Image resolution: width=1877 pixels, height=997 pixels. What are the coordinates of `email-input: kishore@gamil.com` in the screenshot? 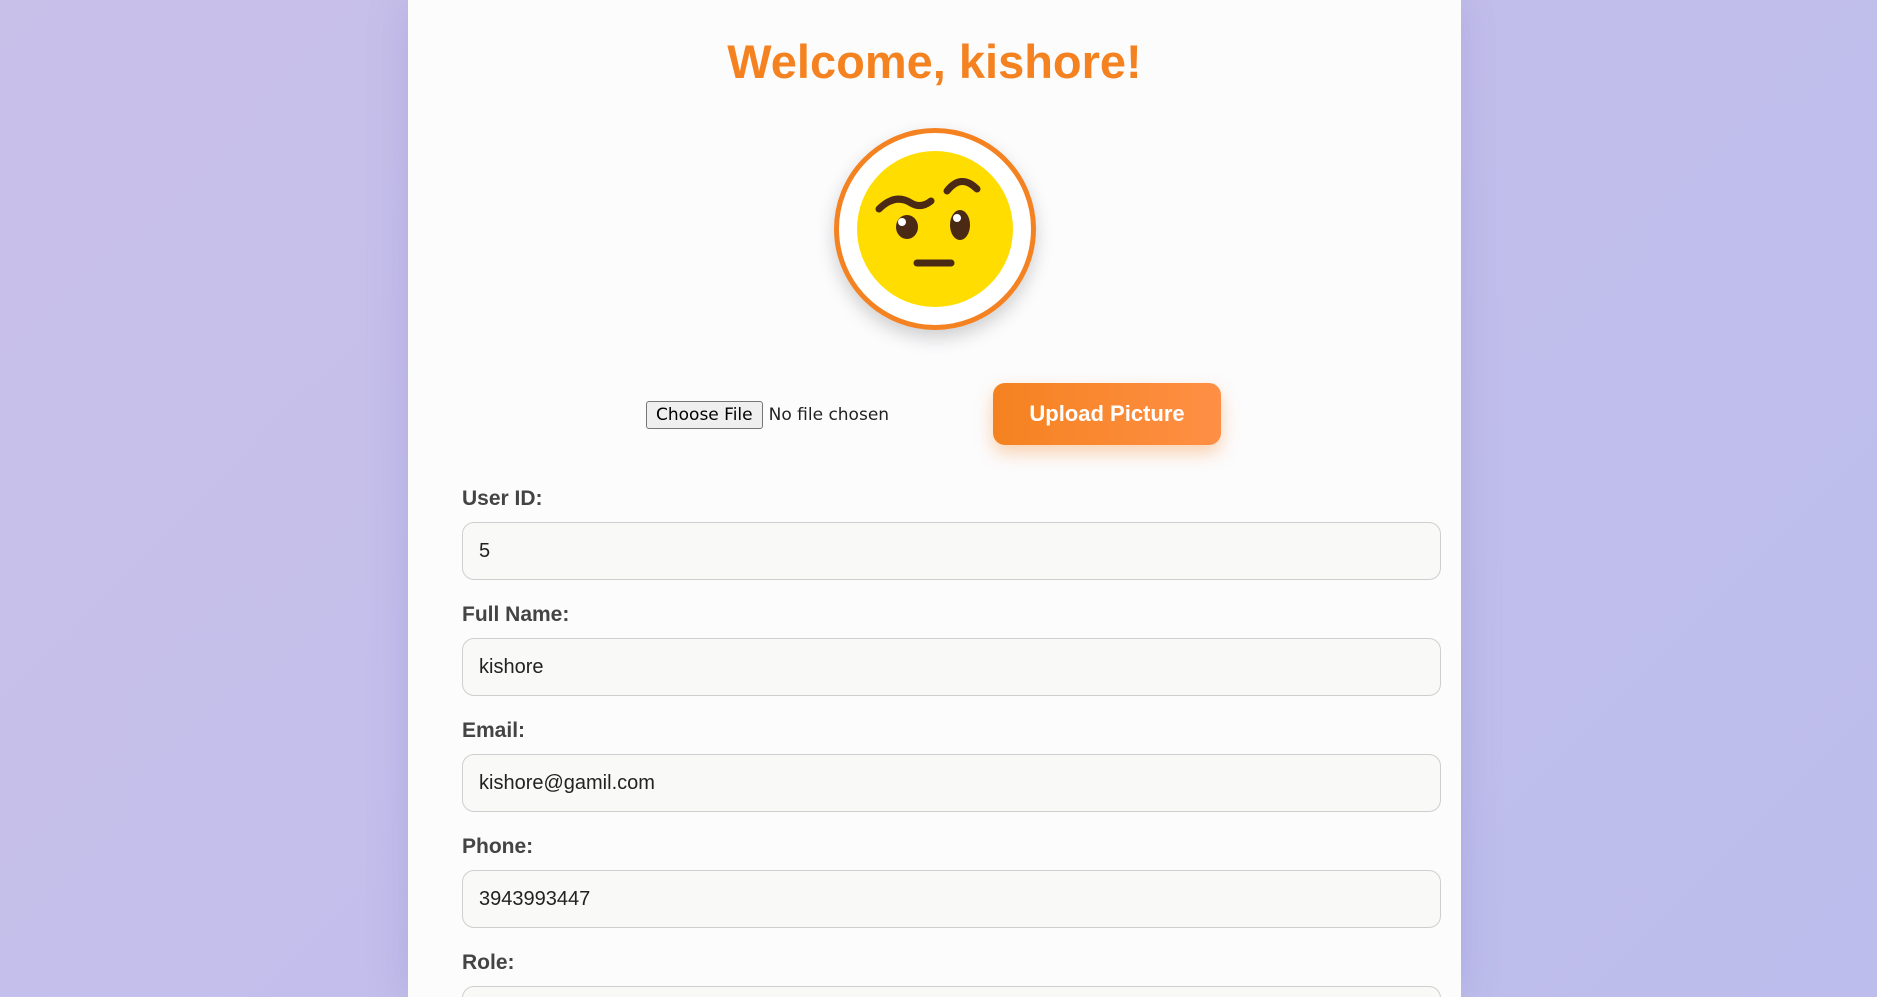 It's located at (951, 783).